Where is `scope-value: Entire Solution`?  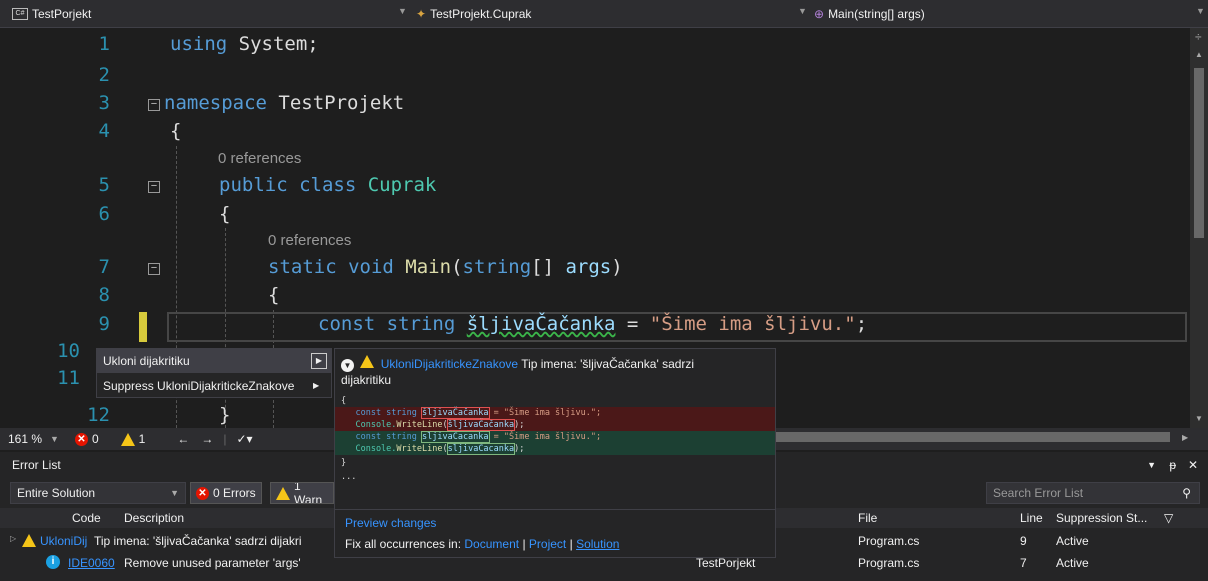 scope-value: Entire Solution is located at coordinates (56, 493).